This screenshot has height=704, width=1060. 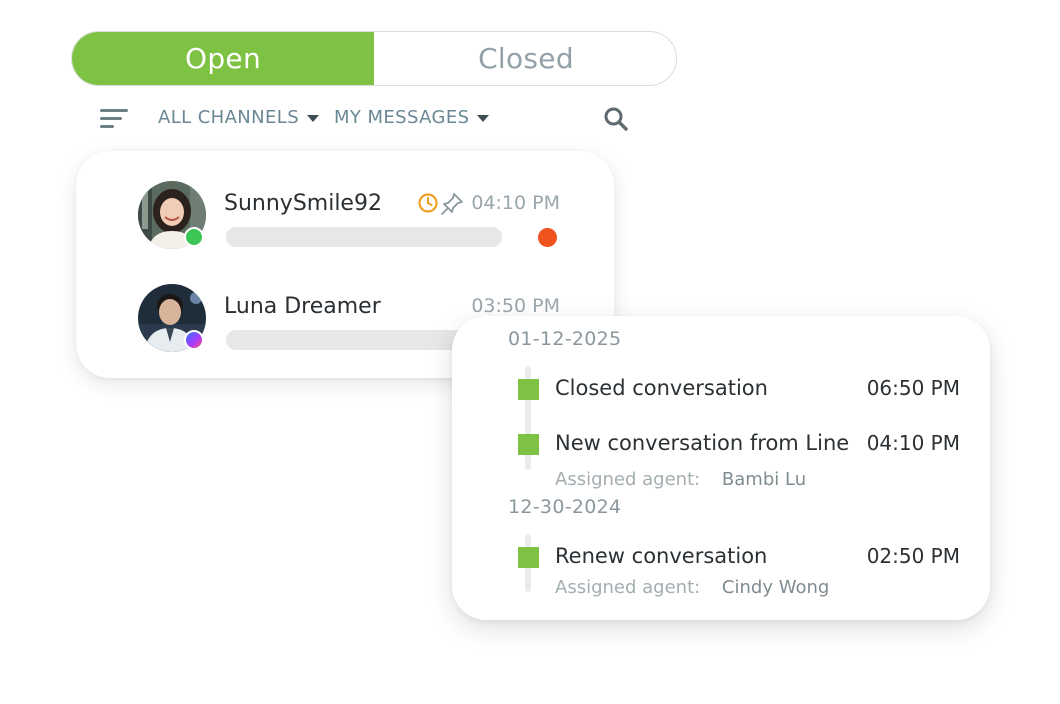 What do you see at coordinates (194, 237) in the screenshot?
I see `line-channel-icon` at bounding box center [194, 237].